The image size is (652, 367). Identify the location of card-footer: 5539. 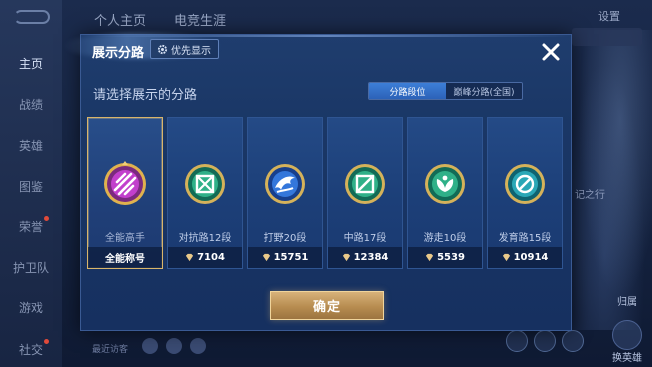
(445, 257).